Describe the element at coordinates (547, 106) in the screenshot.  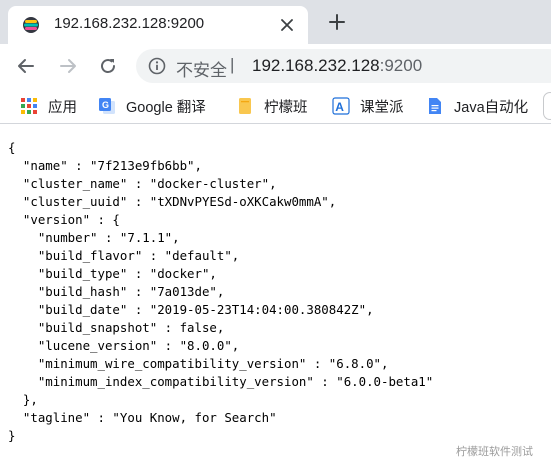
I see `bookmark-overflow-edge` at that location.